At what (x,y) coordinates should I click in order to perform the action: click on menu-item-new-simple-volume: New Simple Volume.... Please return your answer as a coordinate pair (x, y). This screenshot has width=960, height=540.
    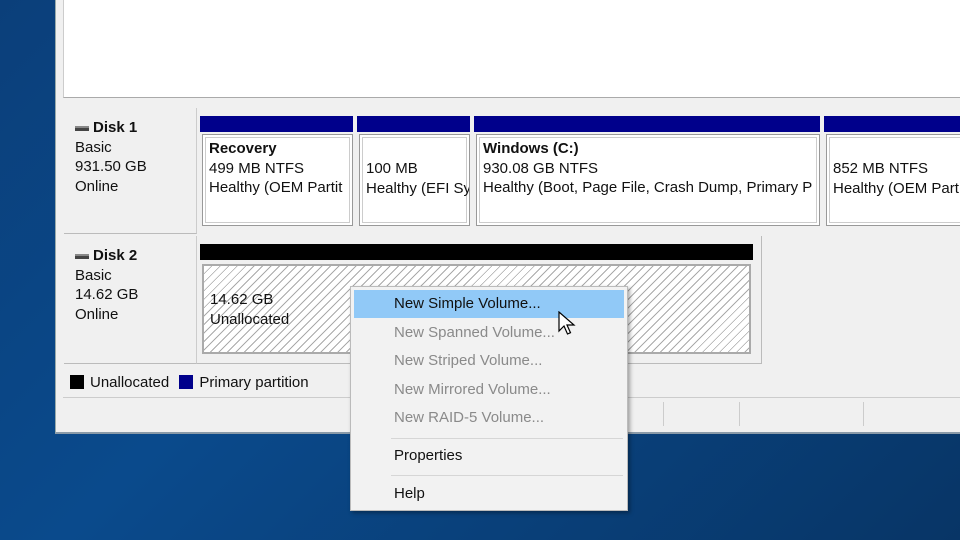
    Looking at the image, I should click on (489, 304).